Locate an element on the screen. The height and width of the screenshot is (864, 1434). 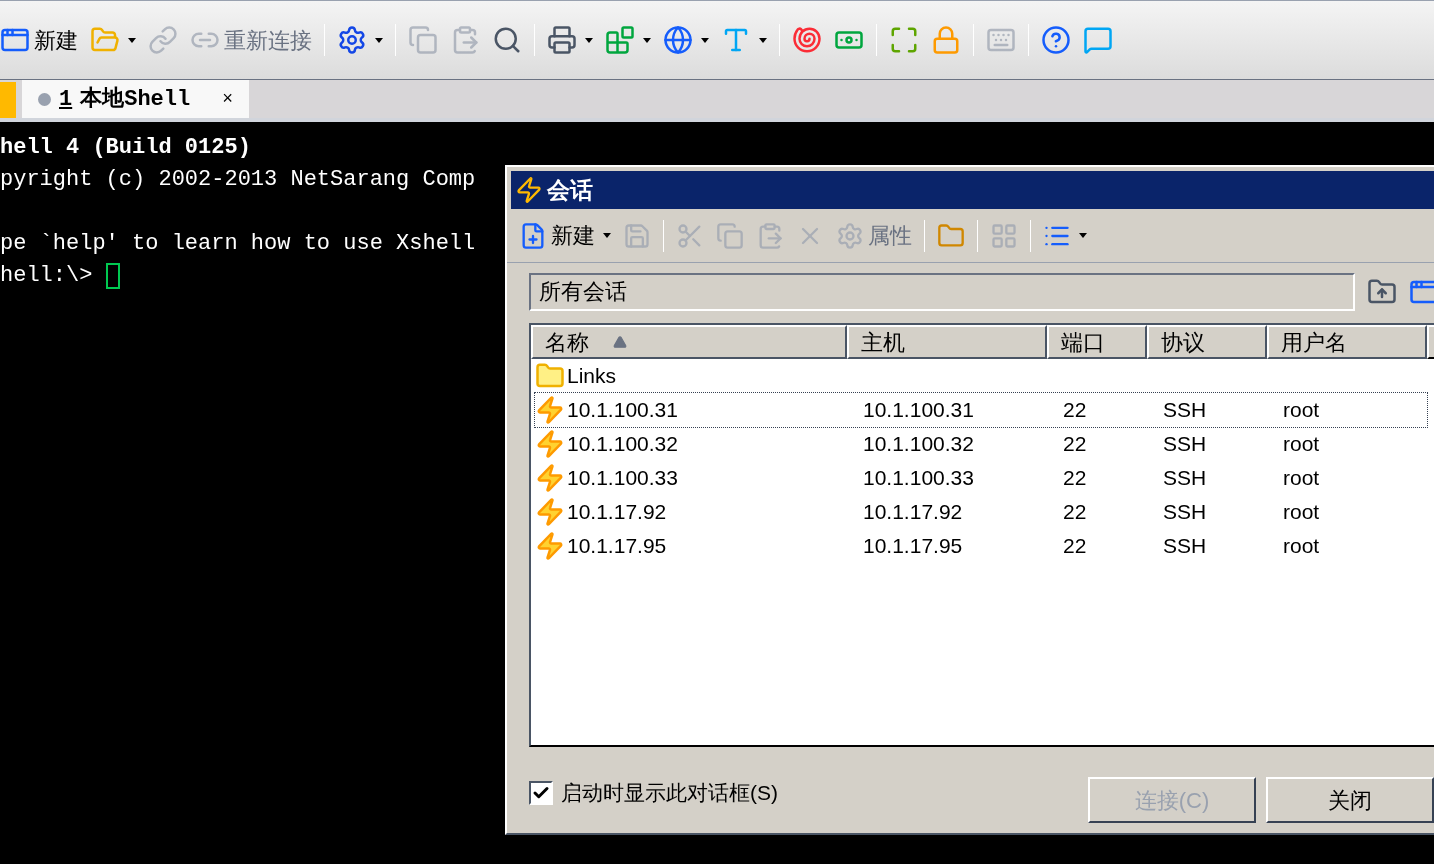
session-row: 10.1.100.31 10.1.100.31 22 SSH root is located at coordinates (981, 410).